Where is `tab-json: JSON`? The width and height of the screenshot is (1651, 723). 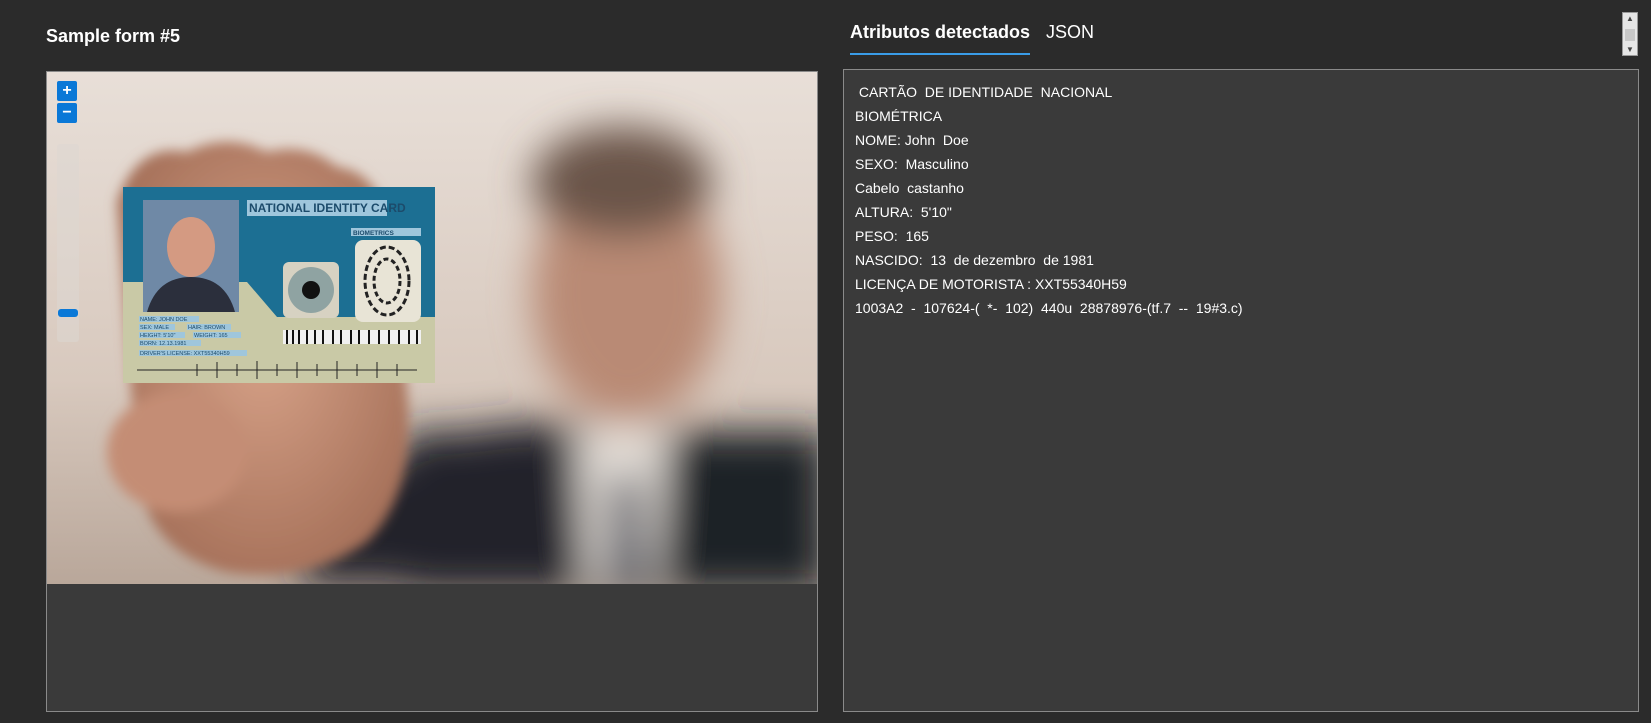 tab-json: JSON is located at coordinates (1070, 37).